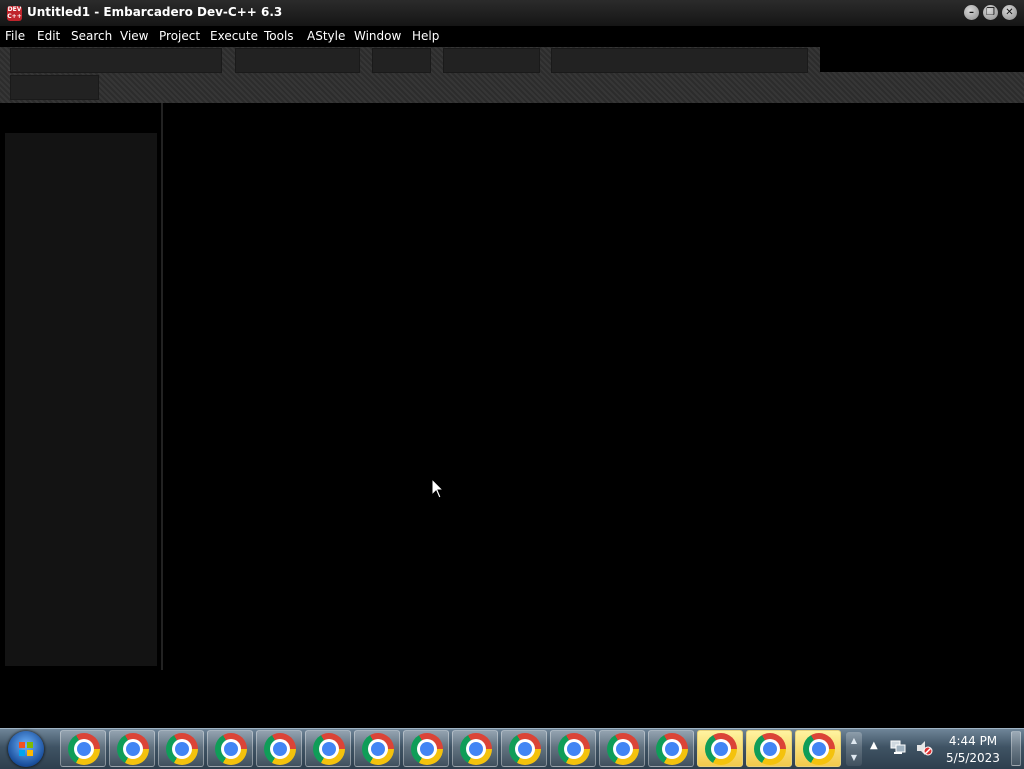  I want to click on taskbar: ▲ ▼ ▲ 4:44 PM 5/5/2023, so click(512, 748).